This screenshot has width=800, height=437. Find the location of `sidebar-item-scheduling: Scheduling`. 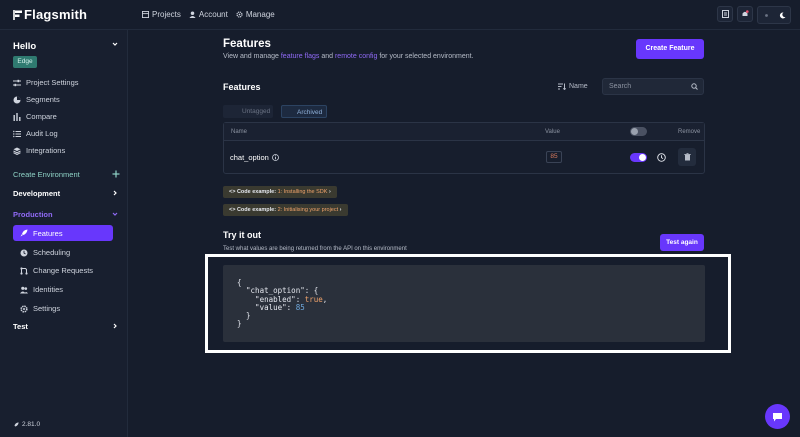

sidebar-item-scheduling: Scheduling is located at coordinates (45, 252).